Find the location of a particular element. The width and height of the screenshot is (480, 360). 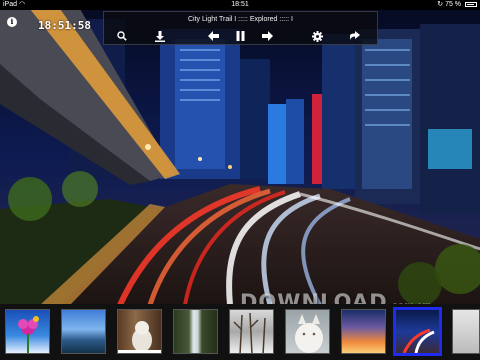

arrow-right-icon is located at coordinates (267, 36).